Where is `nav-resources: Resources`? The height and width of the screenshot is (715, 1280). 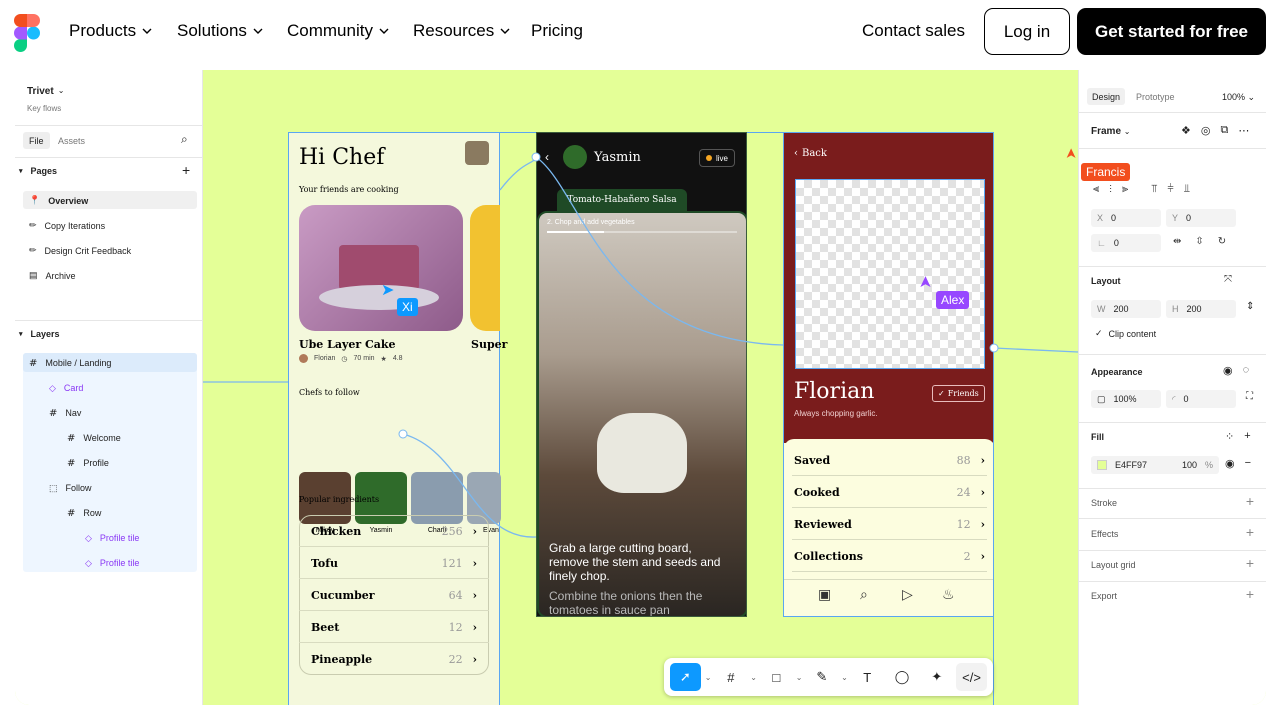 nav-resources: Resources is located at coordinates (461, 31).